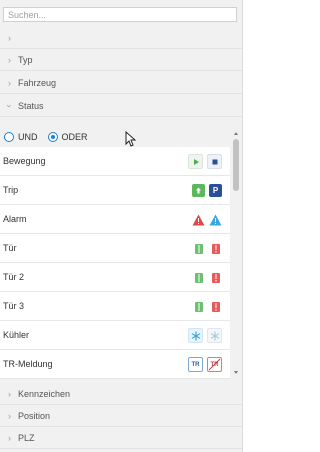 The width and height of the screenshot is (320, 452). Describe the element at coordinates (236, 165) in the screenshot. I see `scrollbar-thumb` at that location.